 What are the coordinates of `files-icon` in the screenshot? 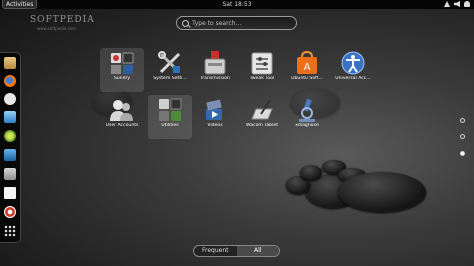 It's located at (10, 63).